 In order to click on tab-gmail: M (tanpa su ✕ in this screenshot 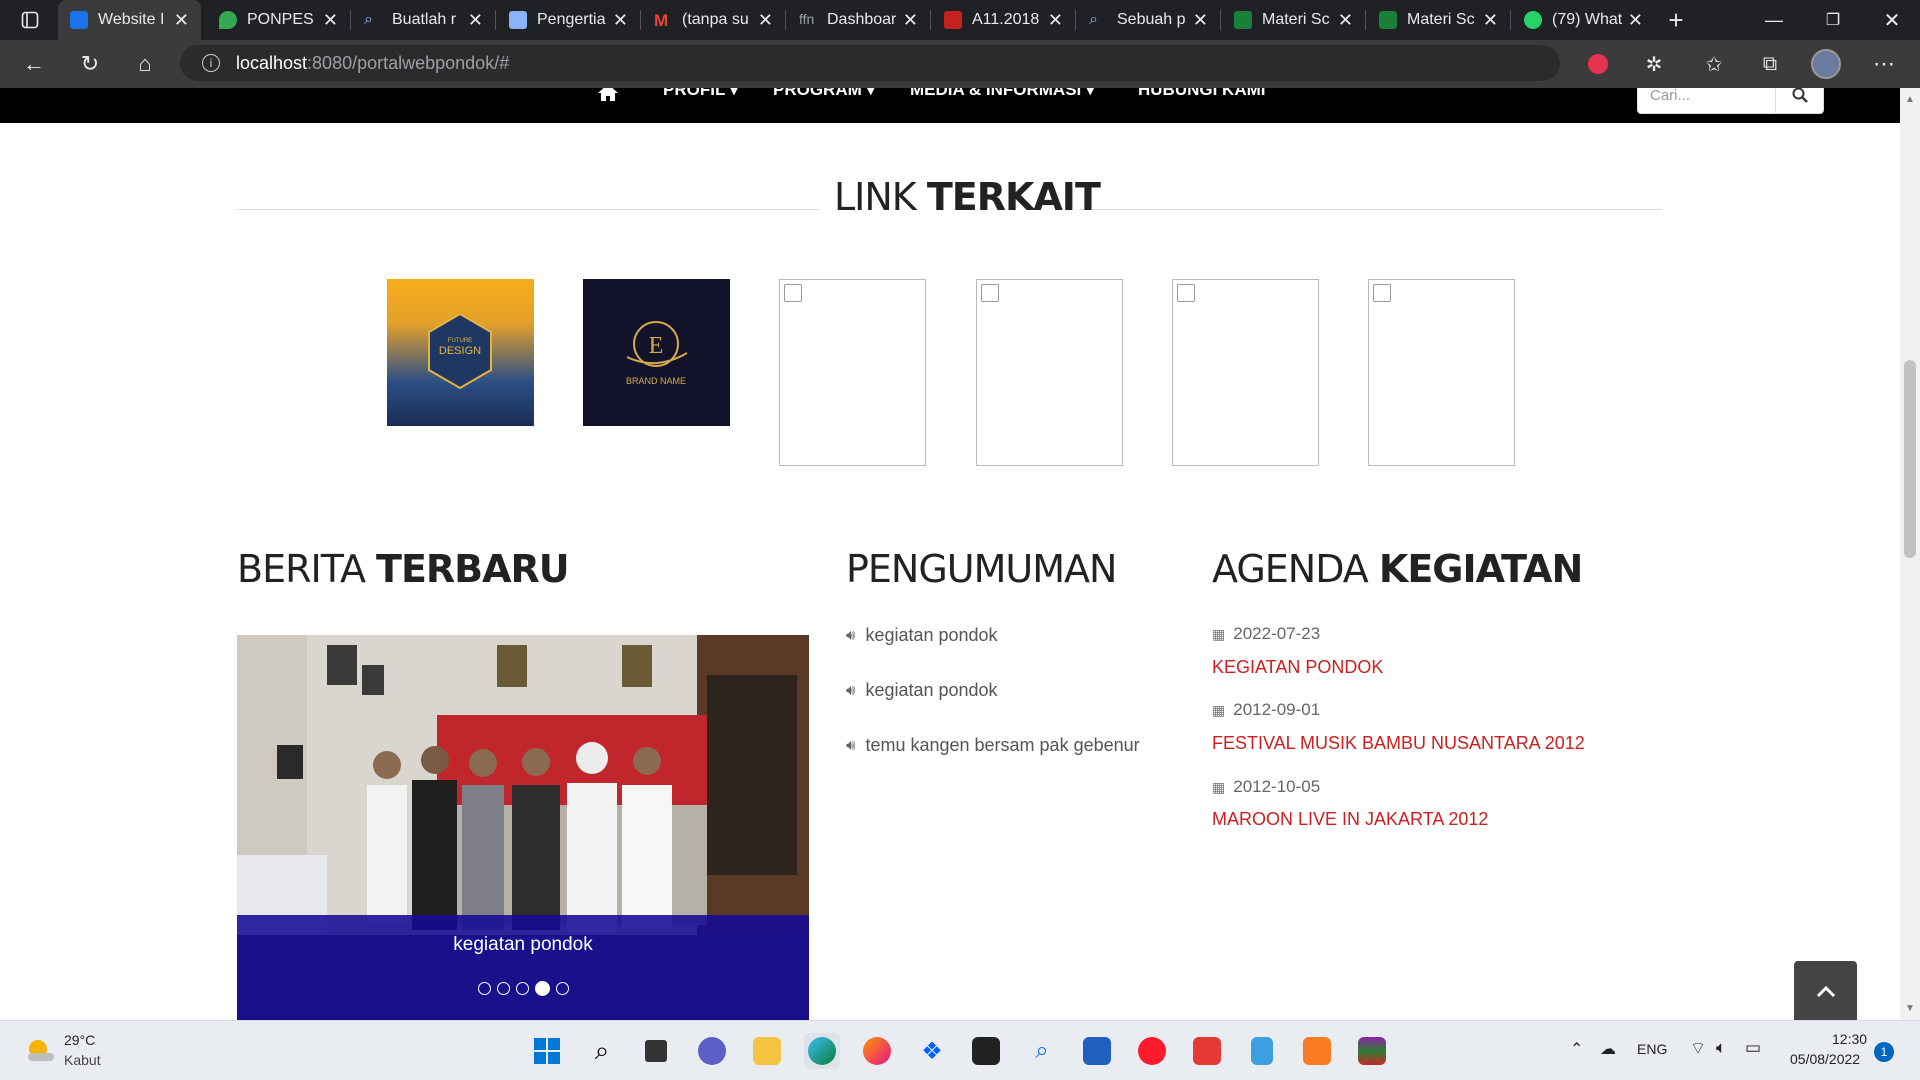, I will do `click(713, 20)`.